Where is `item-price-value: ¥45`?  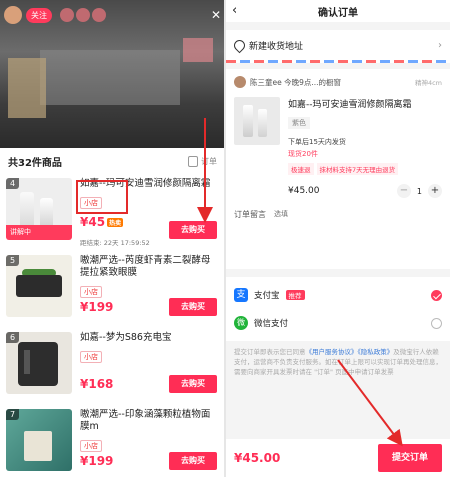
item-price-value: ¥45 is located at coordinates (93, 222).